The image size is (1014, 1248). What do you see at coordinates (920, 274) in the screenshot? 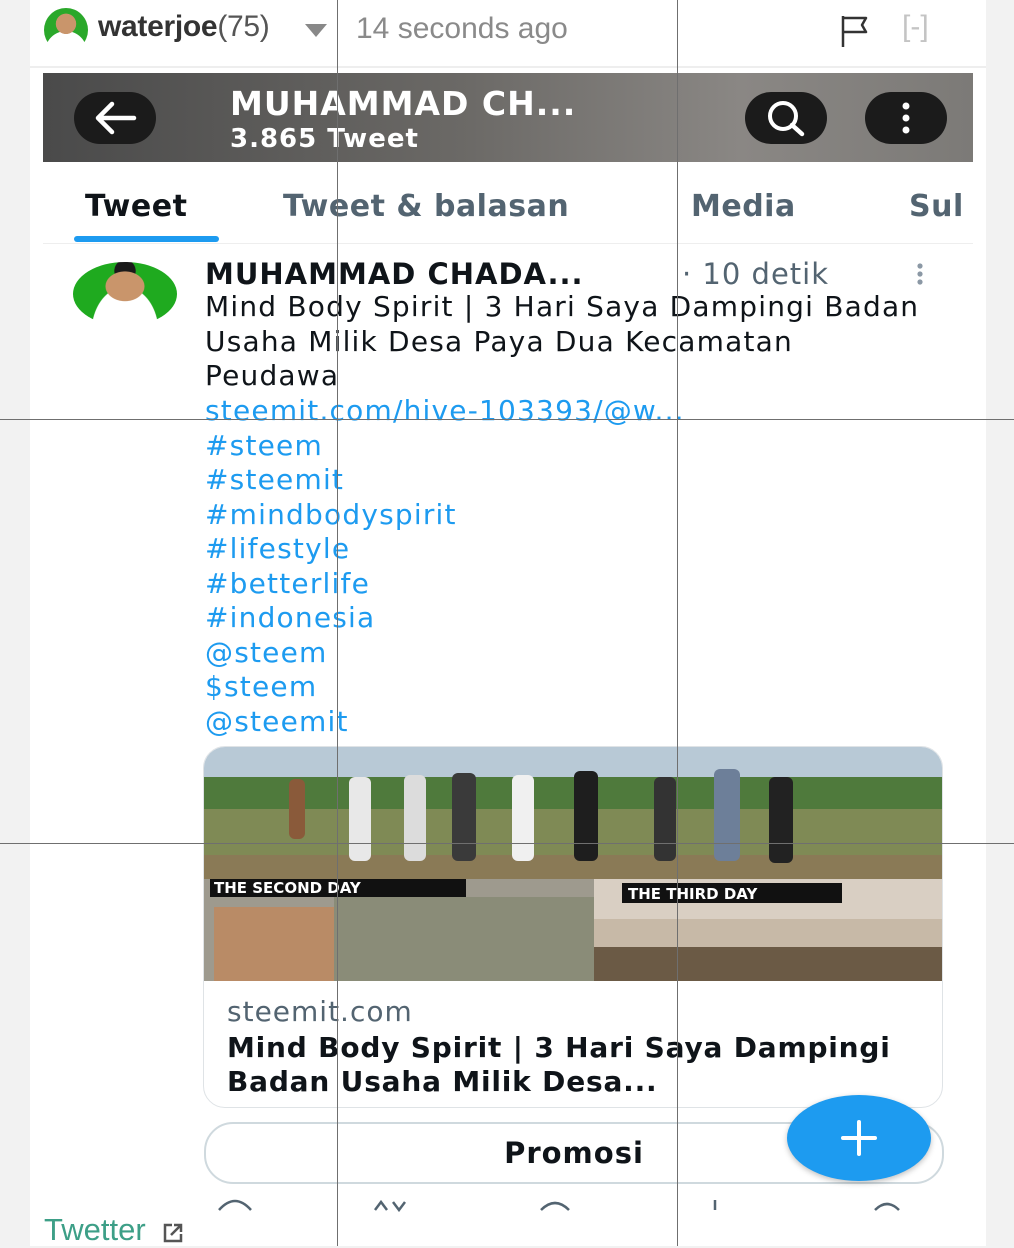
I see `tweet-more-icon` at bounding box center [920, 274].